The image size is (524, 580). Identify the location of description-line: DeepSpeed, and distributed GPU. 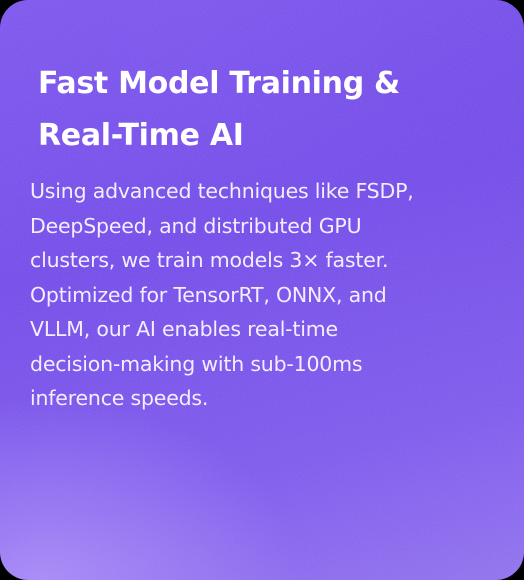
(196, 225).